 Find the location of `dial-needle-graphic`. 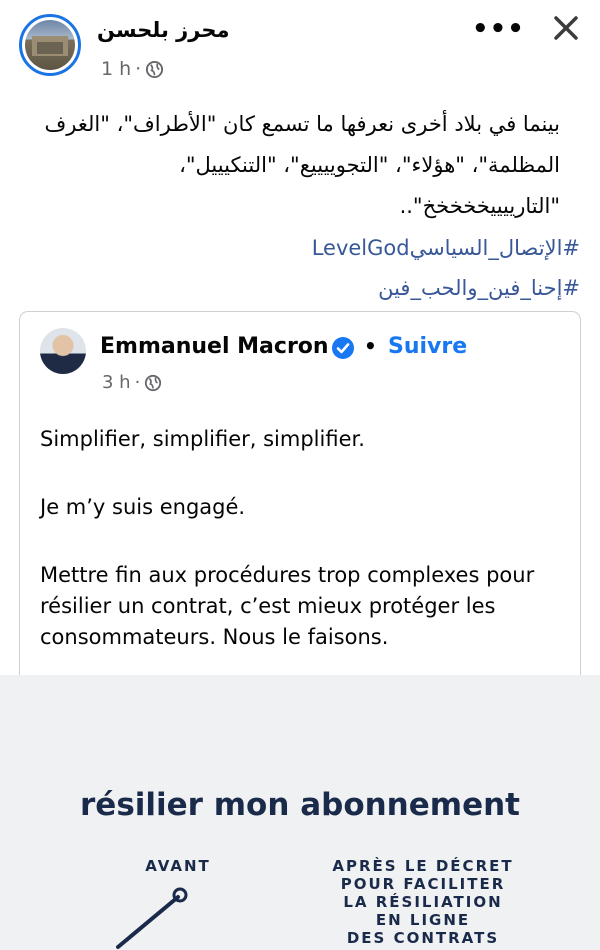

dial-needle-graphic is located at coordinates (152, 918).